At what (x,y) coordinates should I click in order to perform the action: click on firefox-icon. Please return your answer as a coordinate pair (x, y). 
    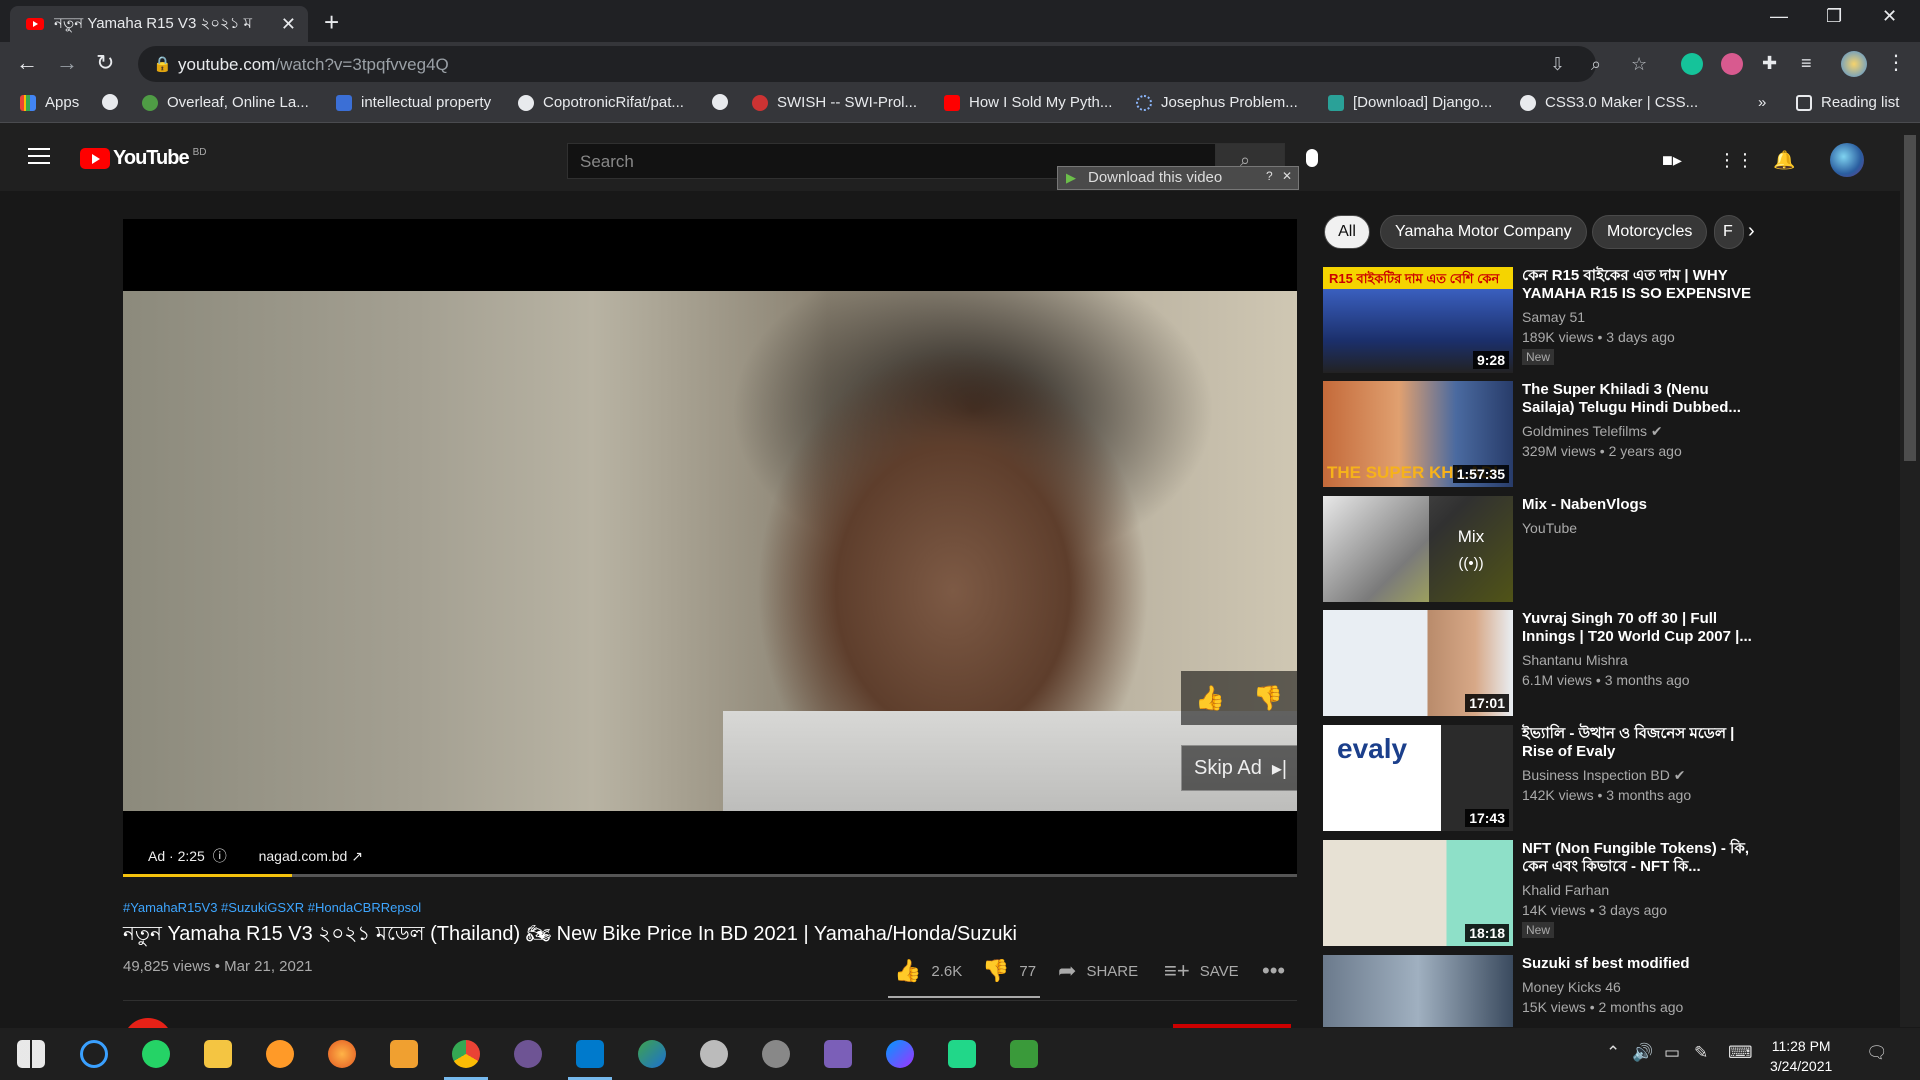
    Looking at the image, I should click on (342, 1054).